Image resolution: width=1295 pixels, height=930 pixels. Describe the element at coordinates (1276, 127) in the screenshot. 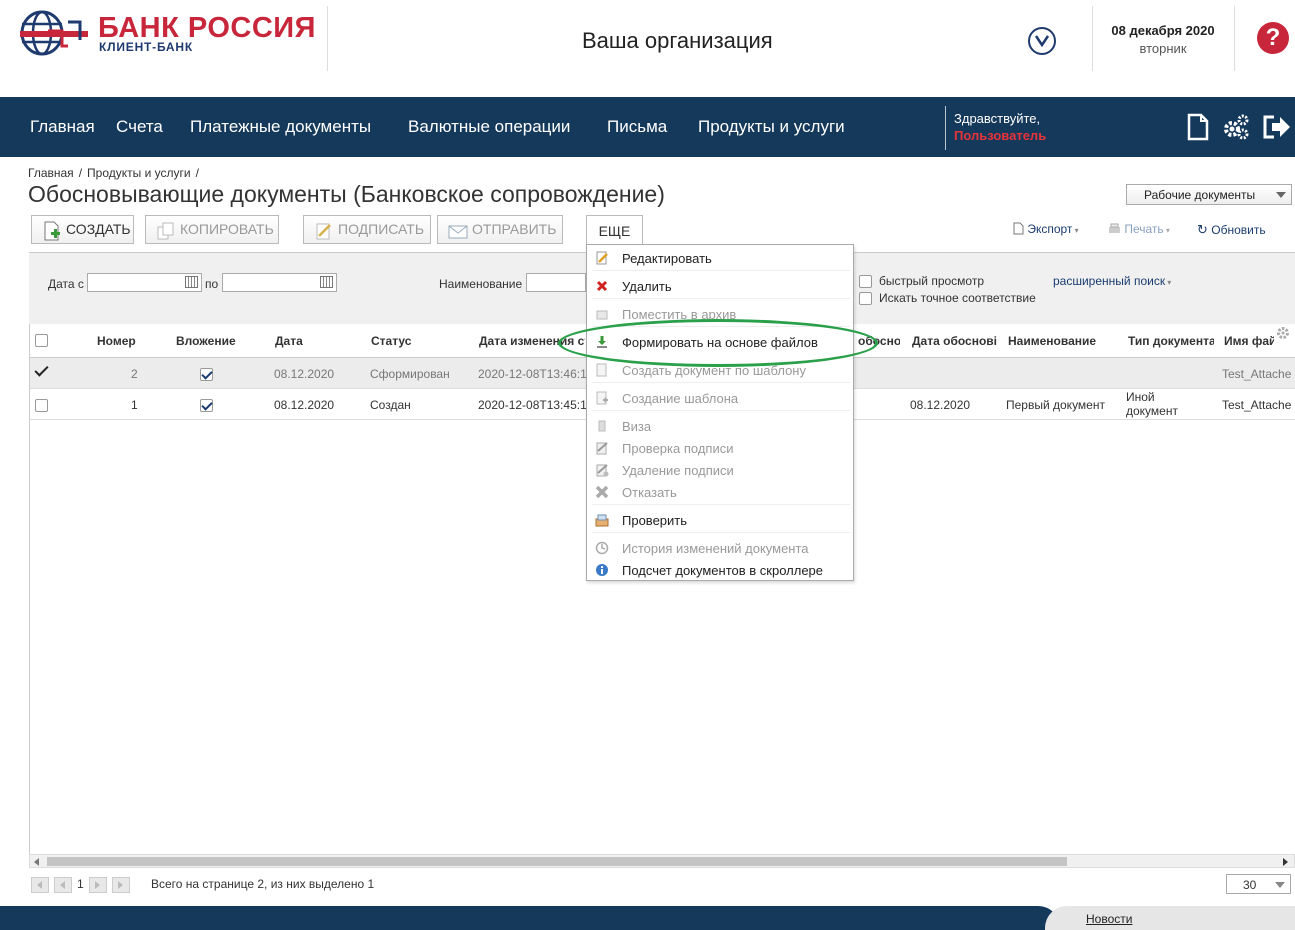

I see `logout-icon` at that location.